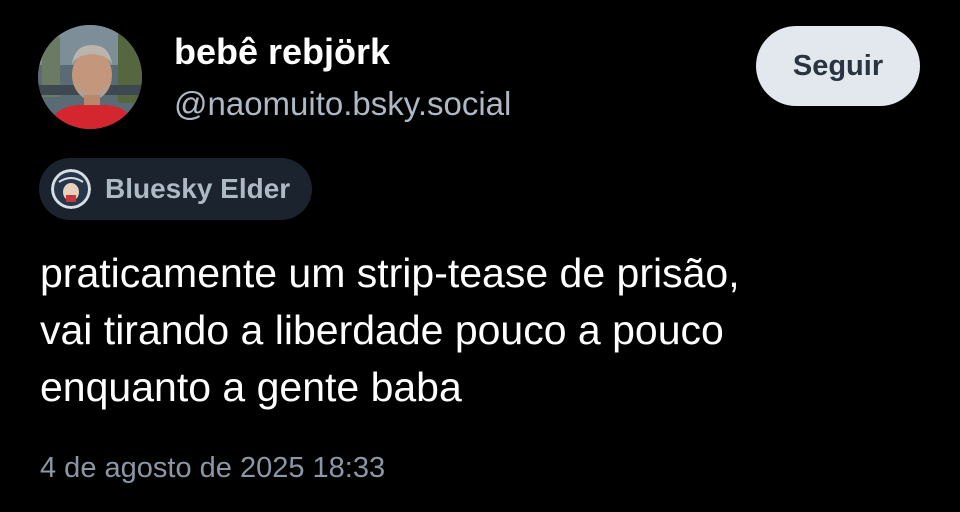 The height and width of the screenshot is (512, 960). Describe the element at coordinates (71, 189) in the screenshot. I see `badge-emblem-icon` at that location.